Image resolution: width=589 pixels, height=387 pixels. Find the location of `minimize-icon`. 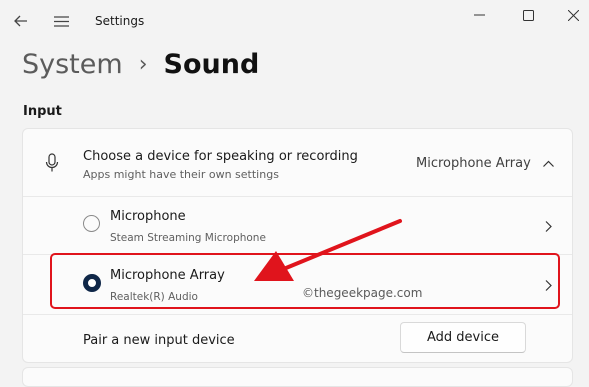

minimize-icon is located at coordinates (479, 15).